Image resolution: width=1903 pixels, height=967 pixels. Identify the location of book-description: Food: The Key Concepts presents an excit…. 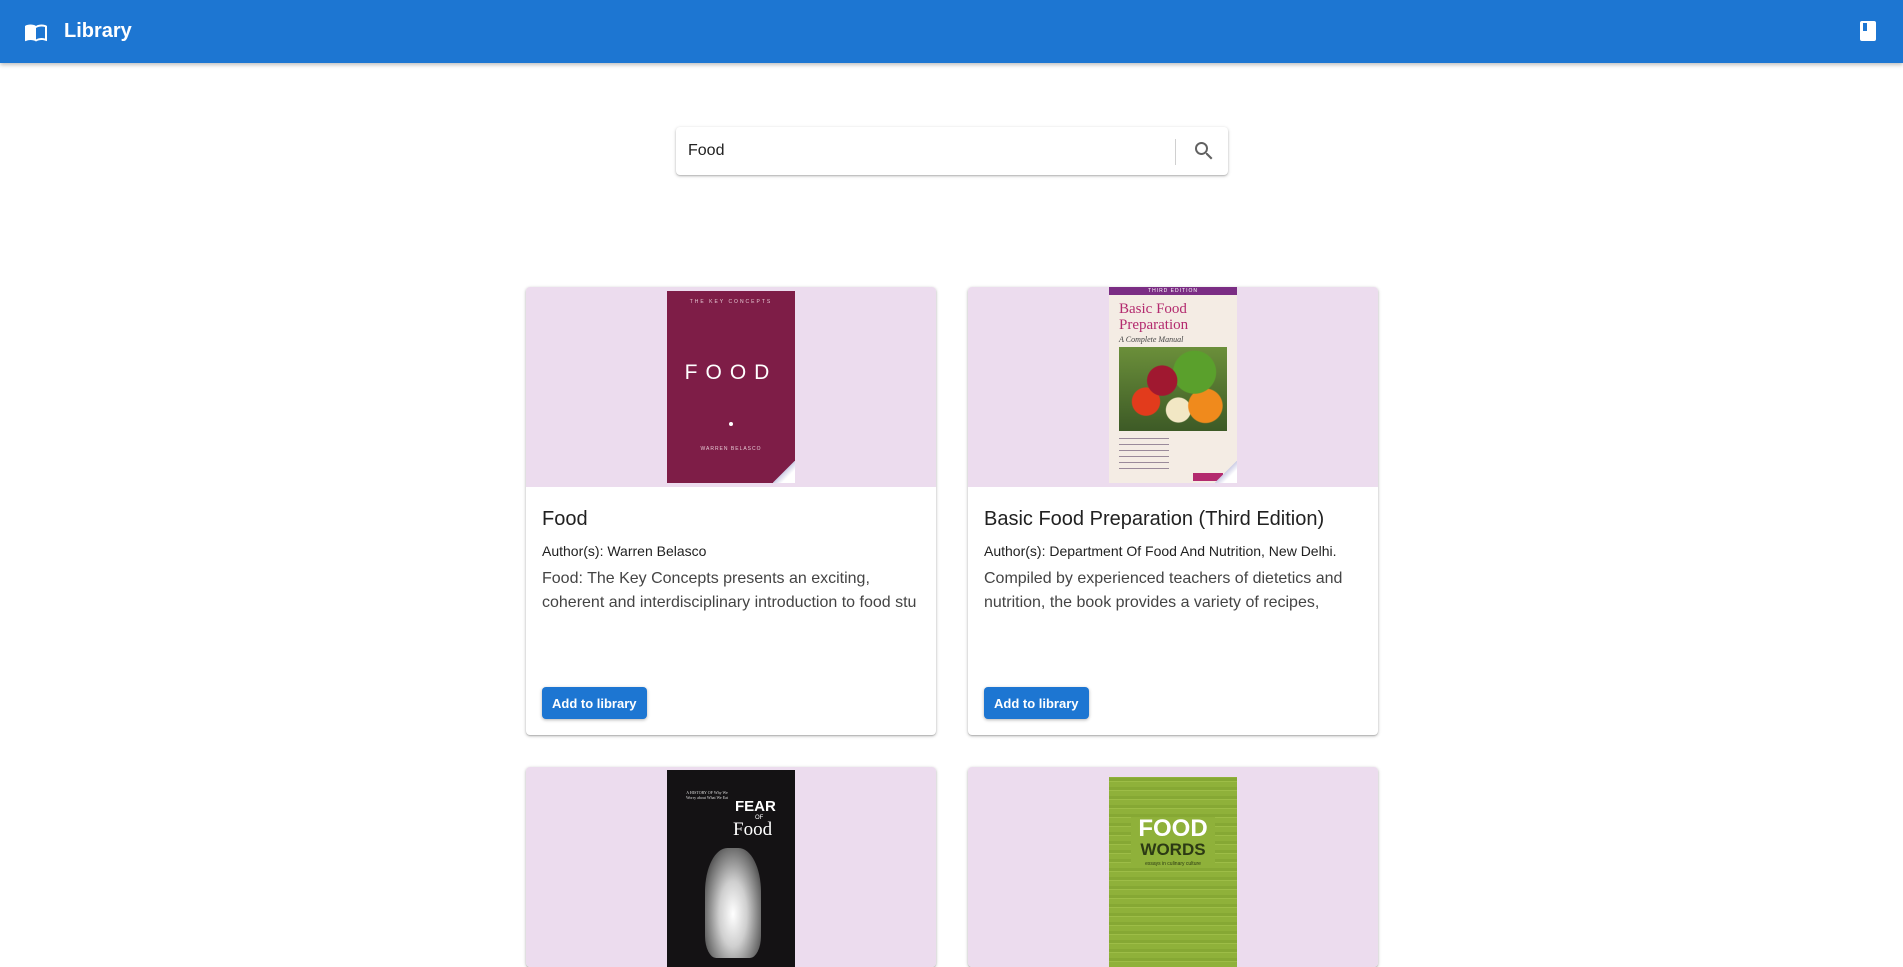
(729, 590).